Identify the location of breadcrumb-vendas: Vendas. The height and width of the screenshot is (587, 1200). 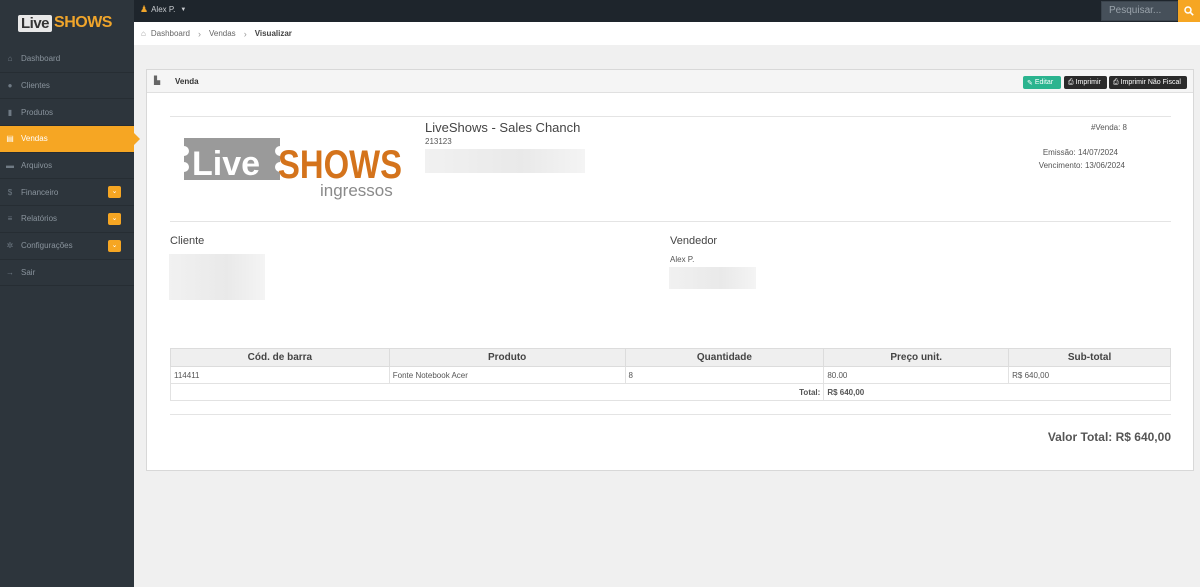
(222, 33).